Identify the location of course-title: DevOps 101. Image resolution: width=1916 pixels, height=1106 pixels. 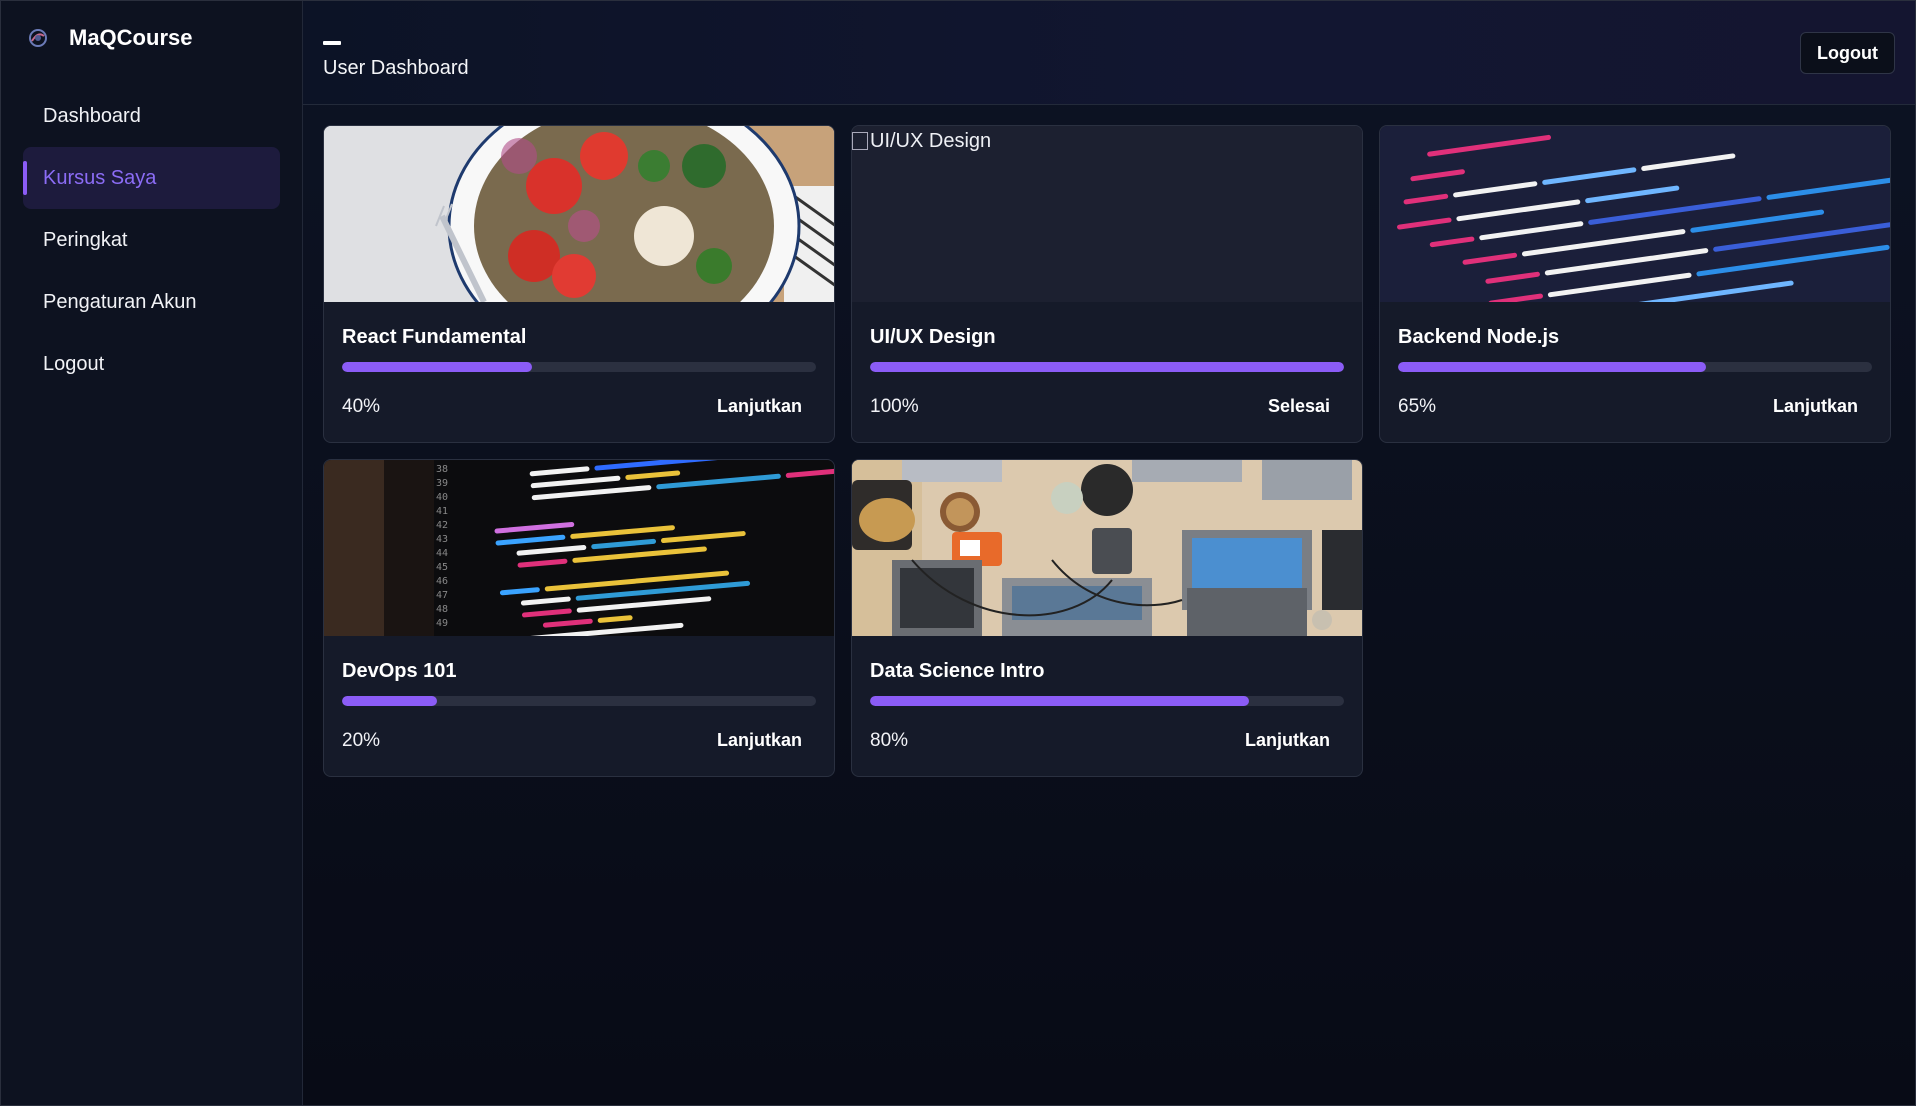
(399, 671).